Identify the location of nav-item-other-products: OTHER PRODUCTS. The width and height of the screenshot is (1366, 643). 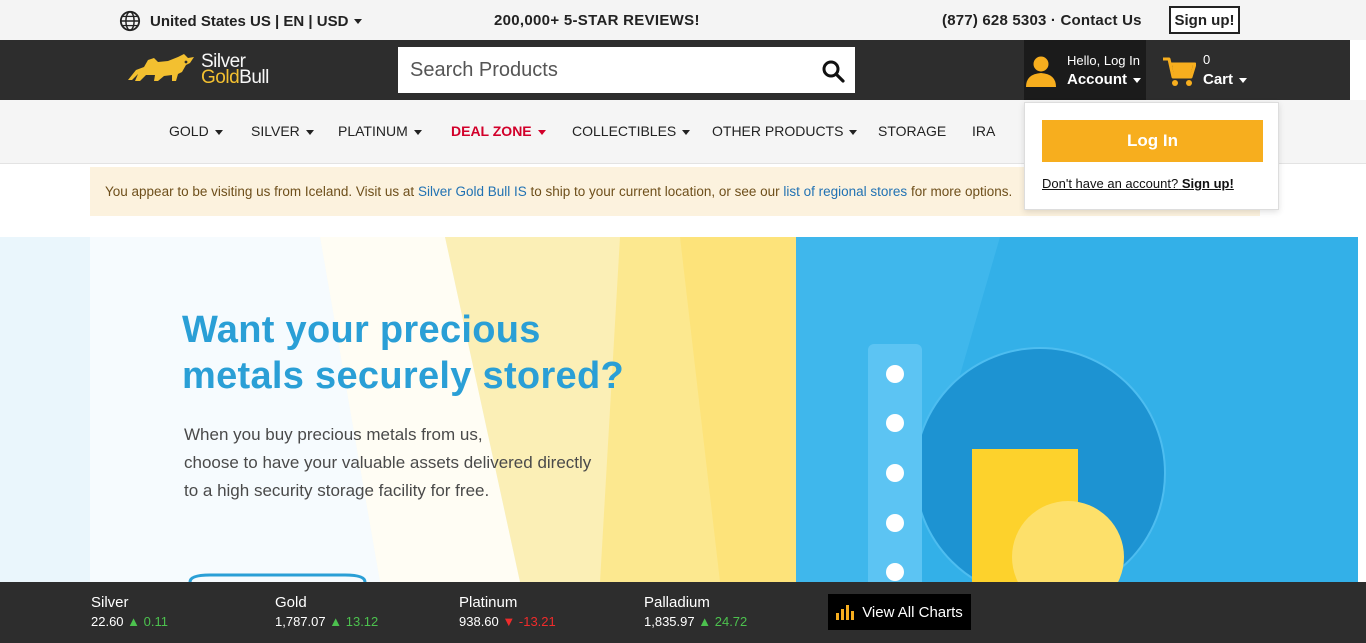
(785, 131).